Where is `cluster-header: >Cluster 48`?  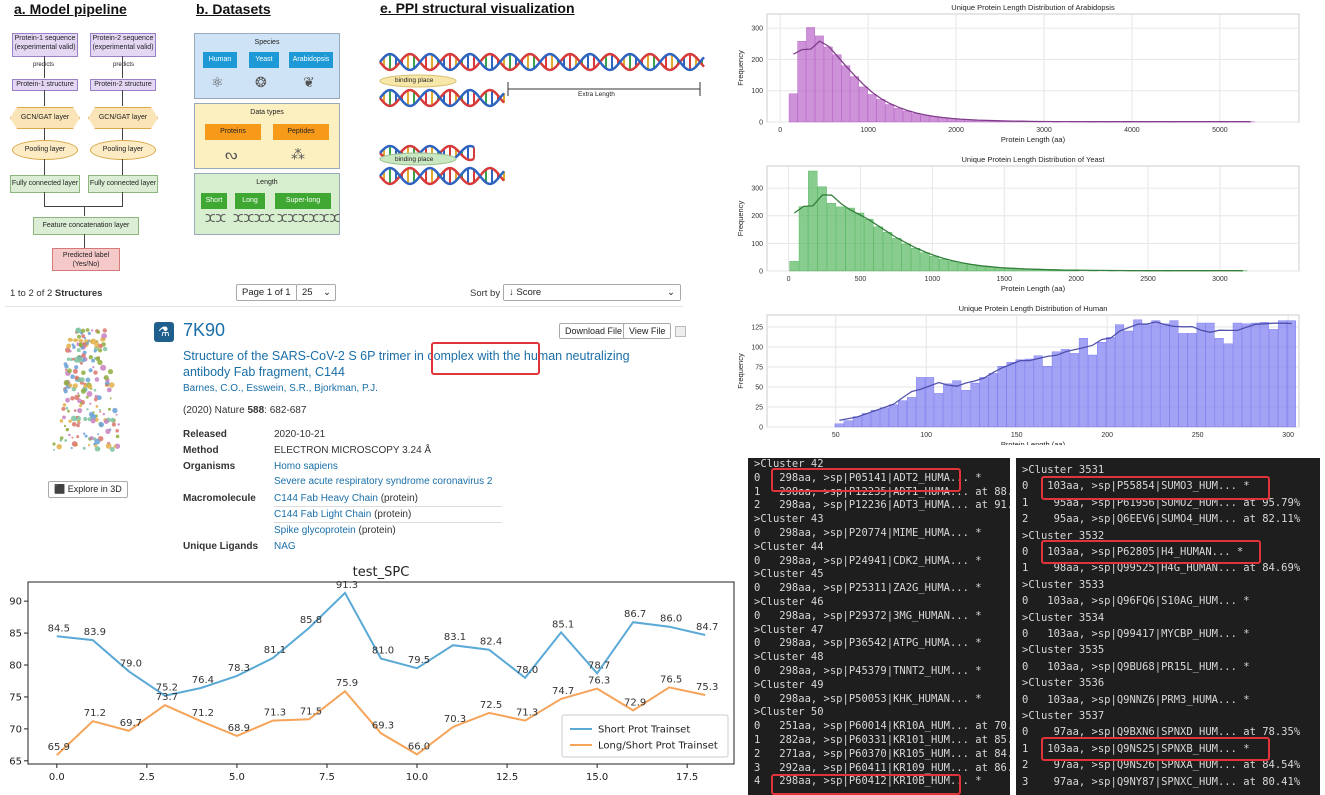 cluster-header: >Cluster 48 is located at coordinates (789, 657).